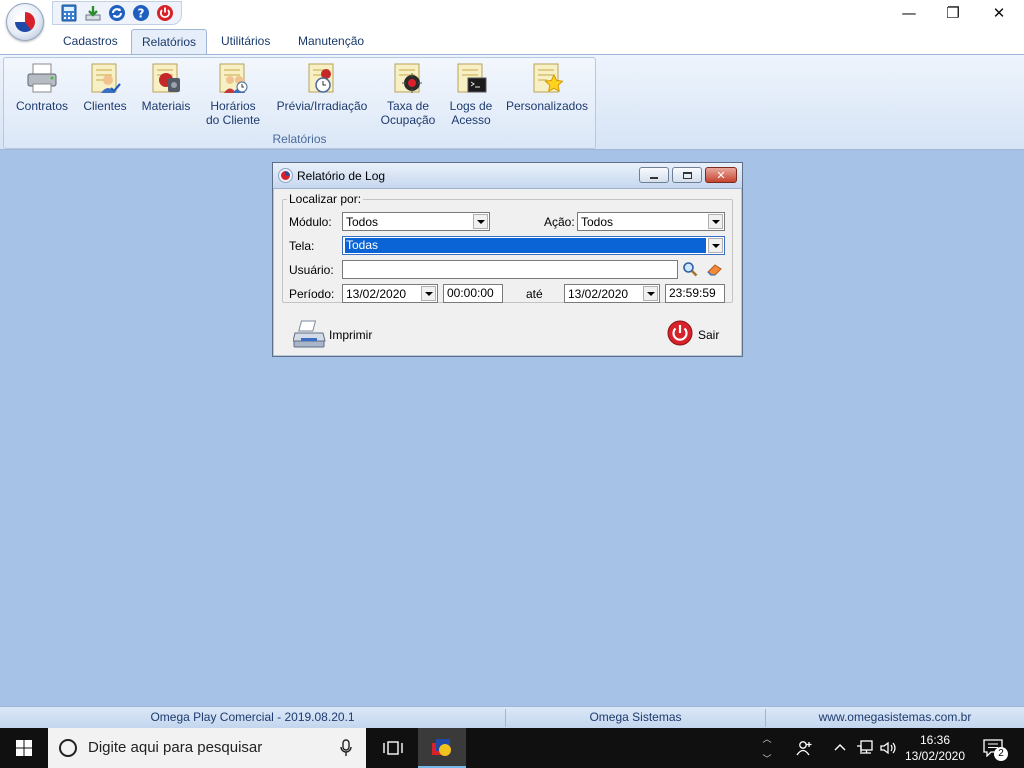  I want to click on restore-button: ❐, so click(953, 13).